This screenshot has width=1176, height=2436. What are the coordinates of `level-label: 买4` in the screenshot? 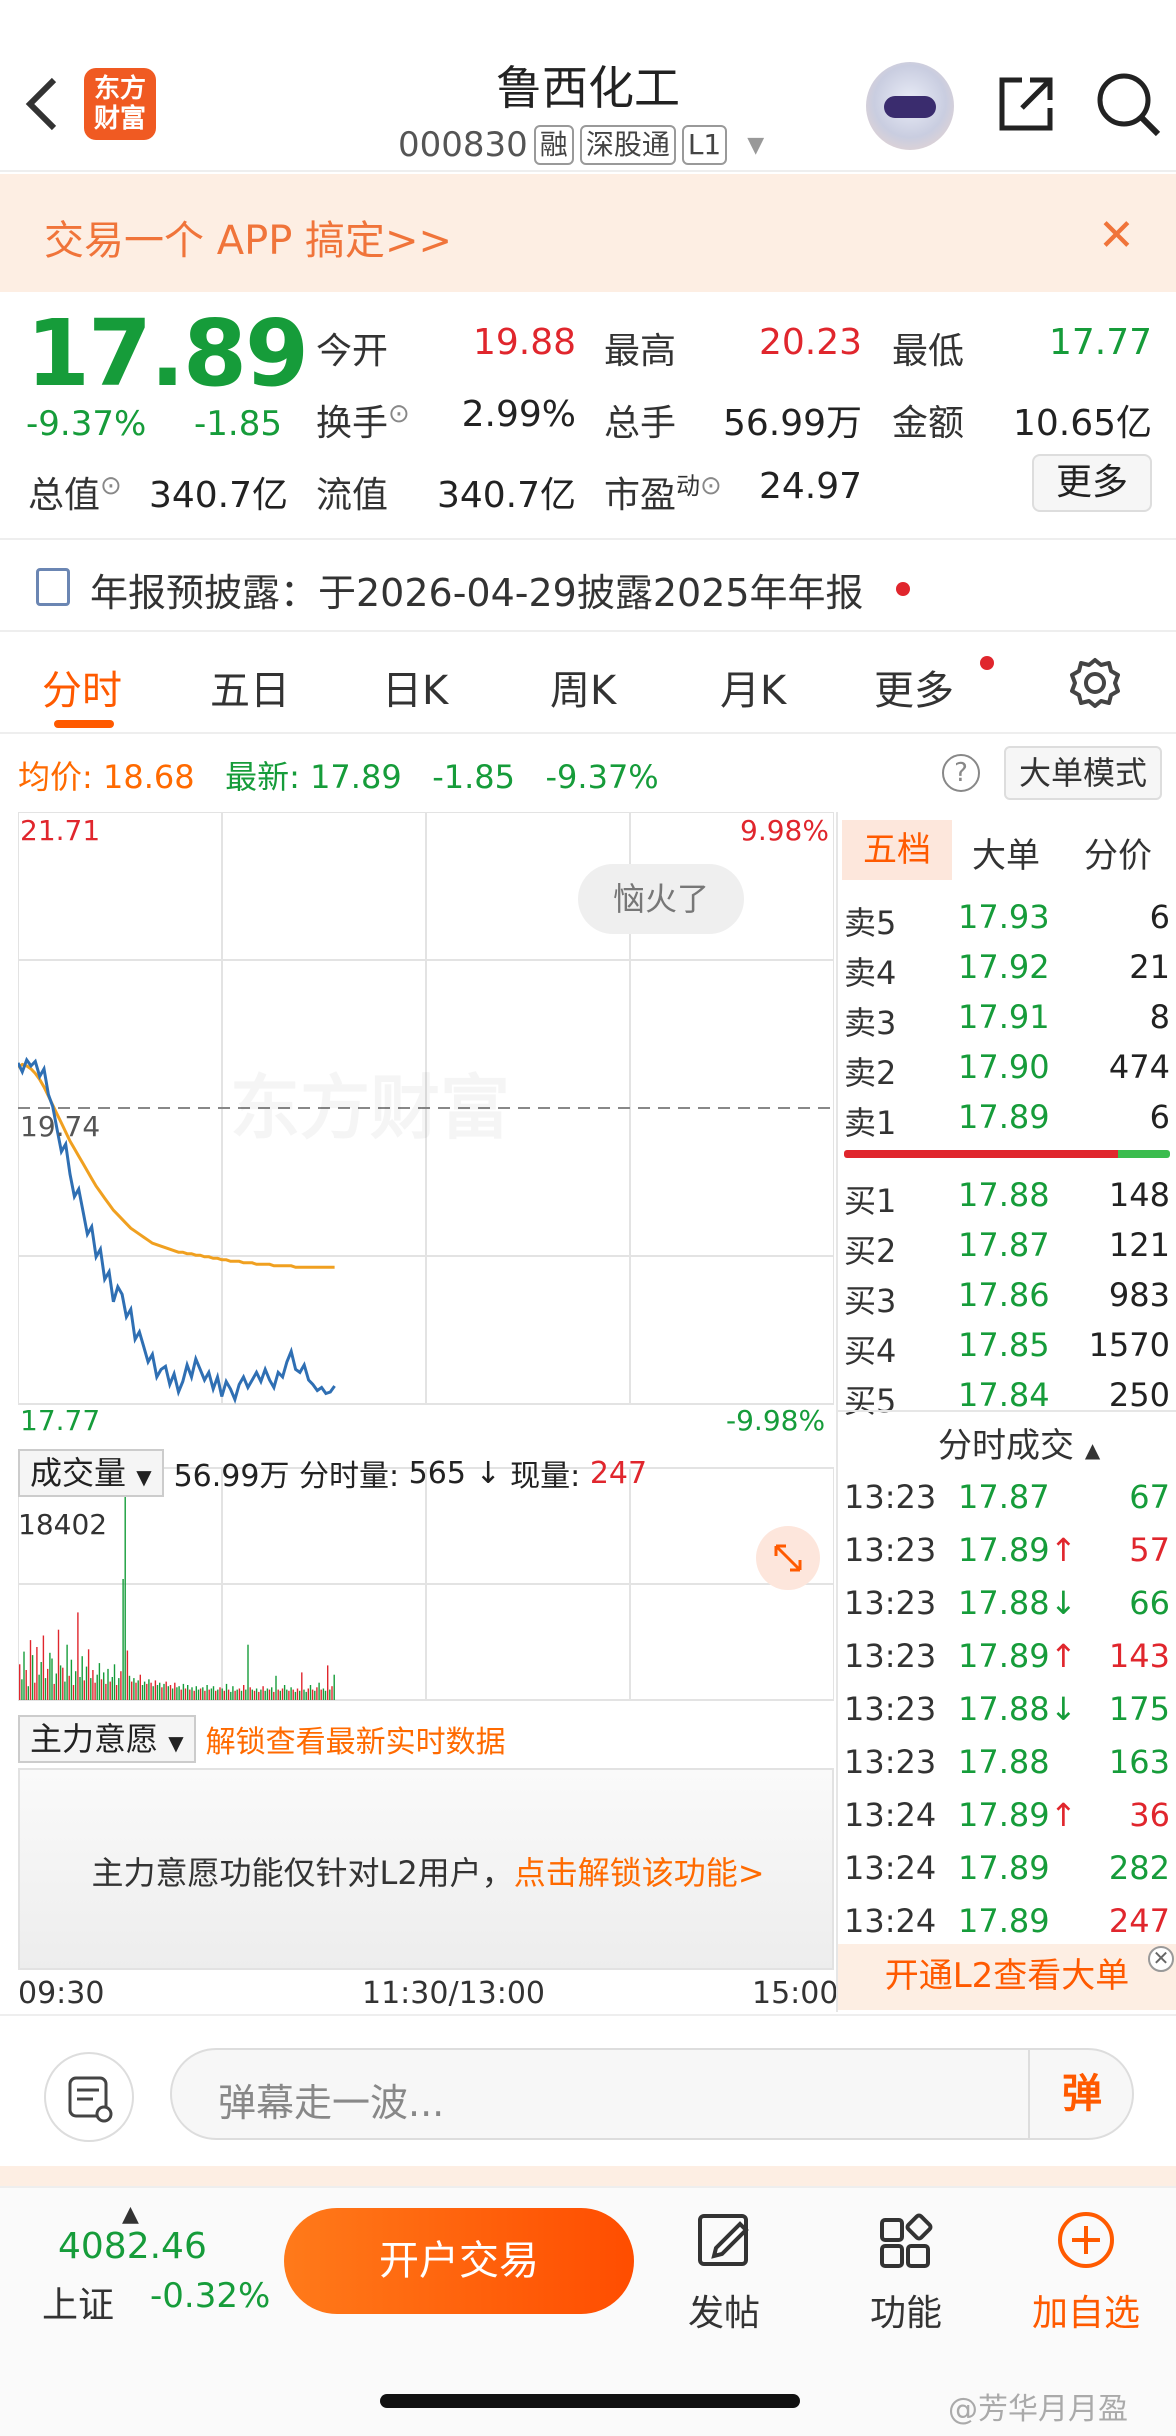 It's located at (870, 1351).